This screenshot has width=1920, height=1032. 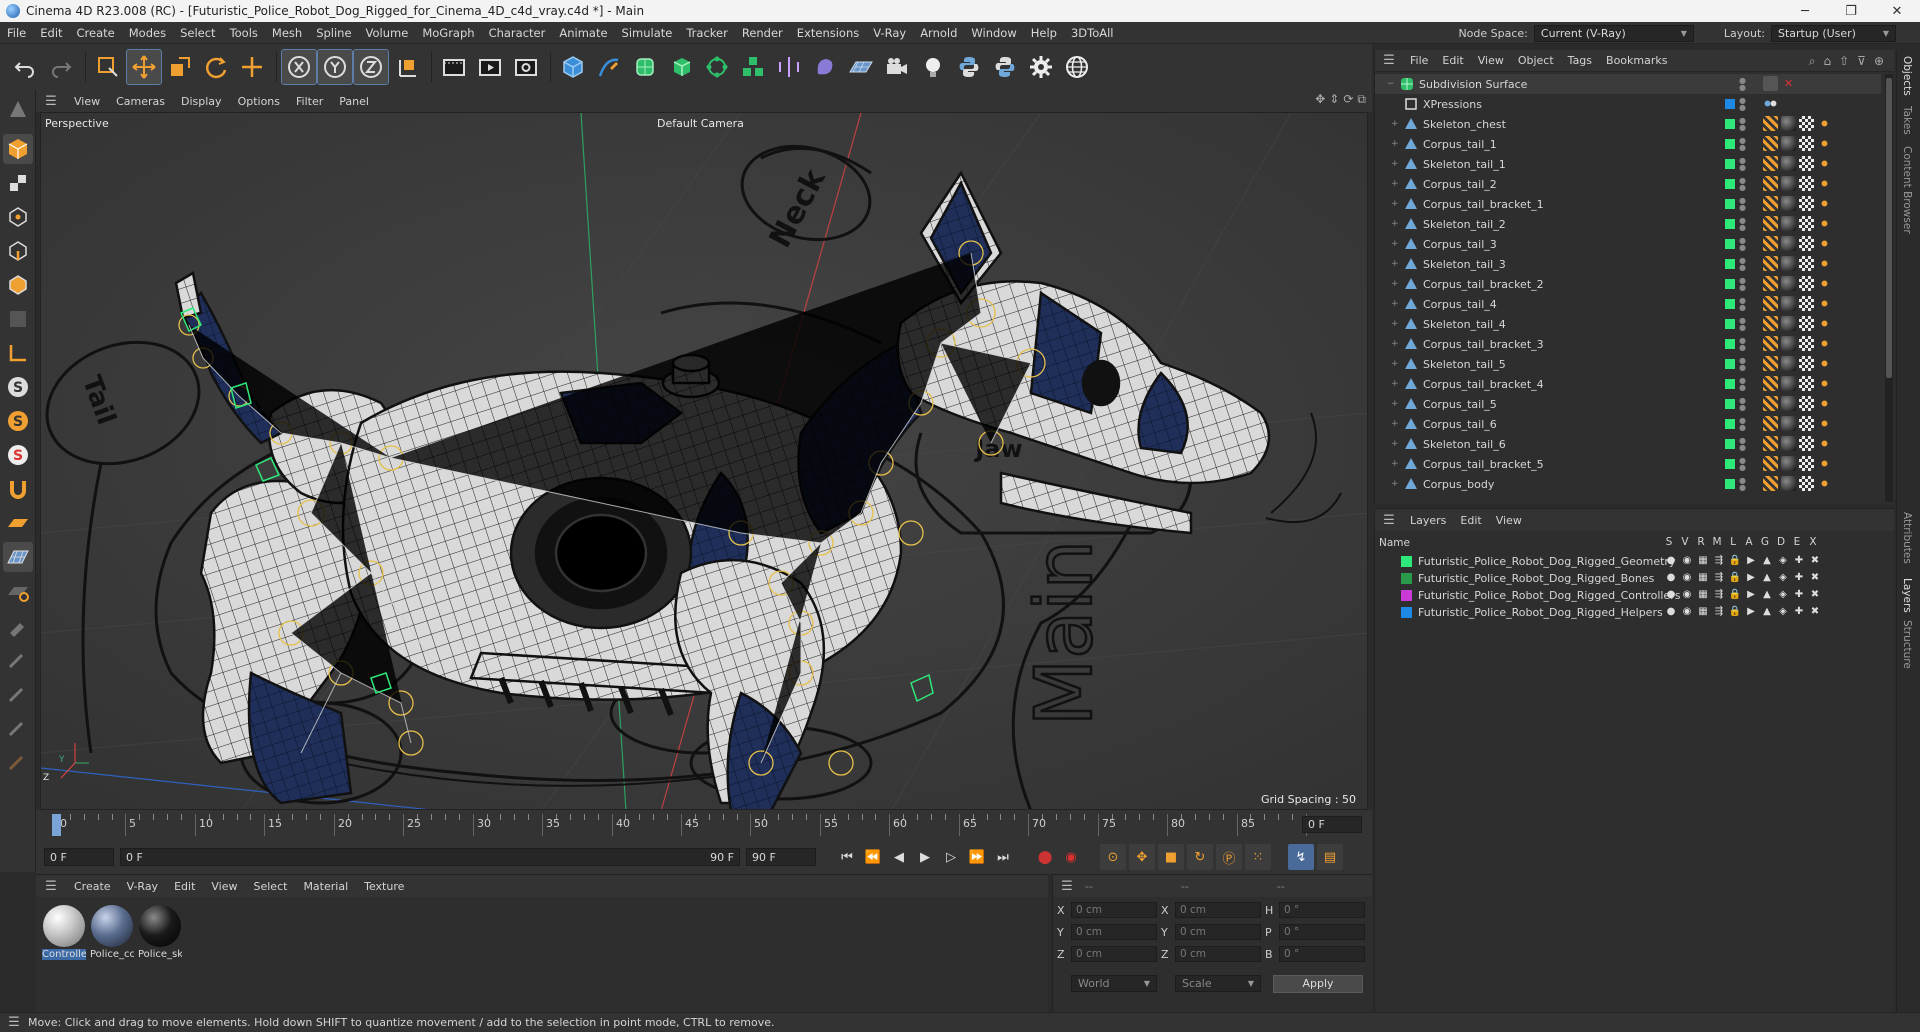 I want to click on object-name: Corpus_tail_3, so click(x=1573, y=244).